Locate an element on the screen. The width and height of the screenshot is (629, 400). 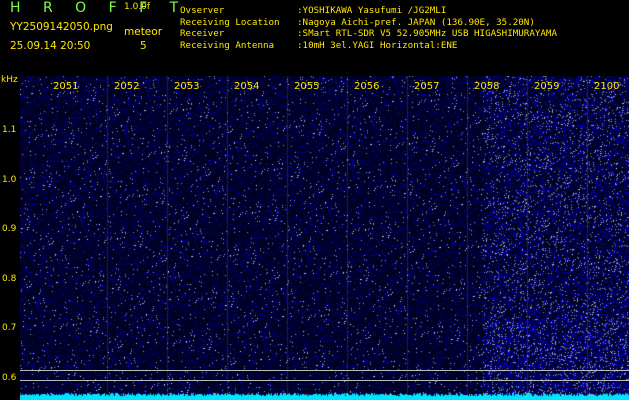
x-tick-label: 2100 is located at coordinates (607, 86).